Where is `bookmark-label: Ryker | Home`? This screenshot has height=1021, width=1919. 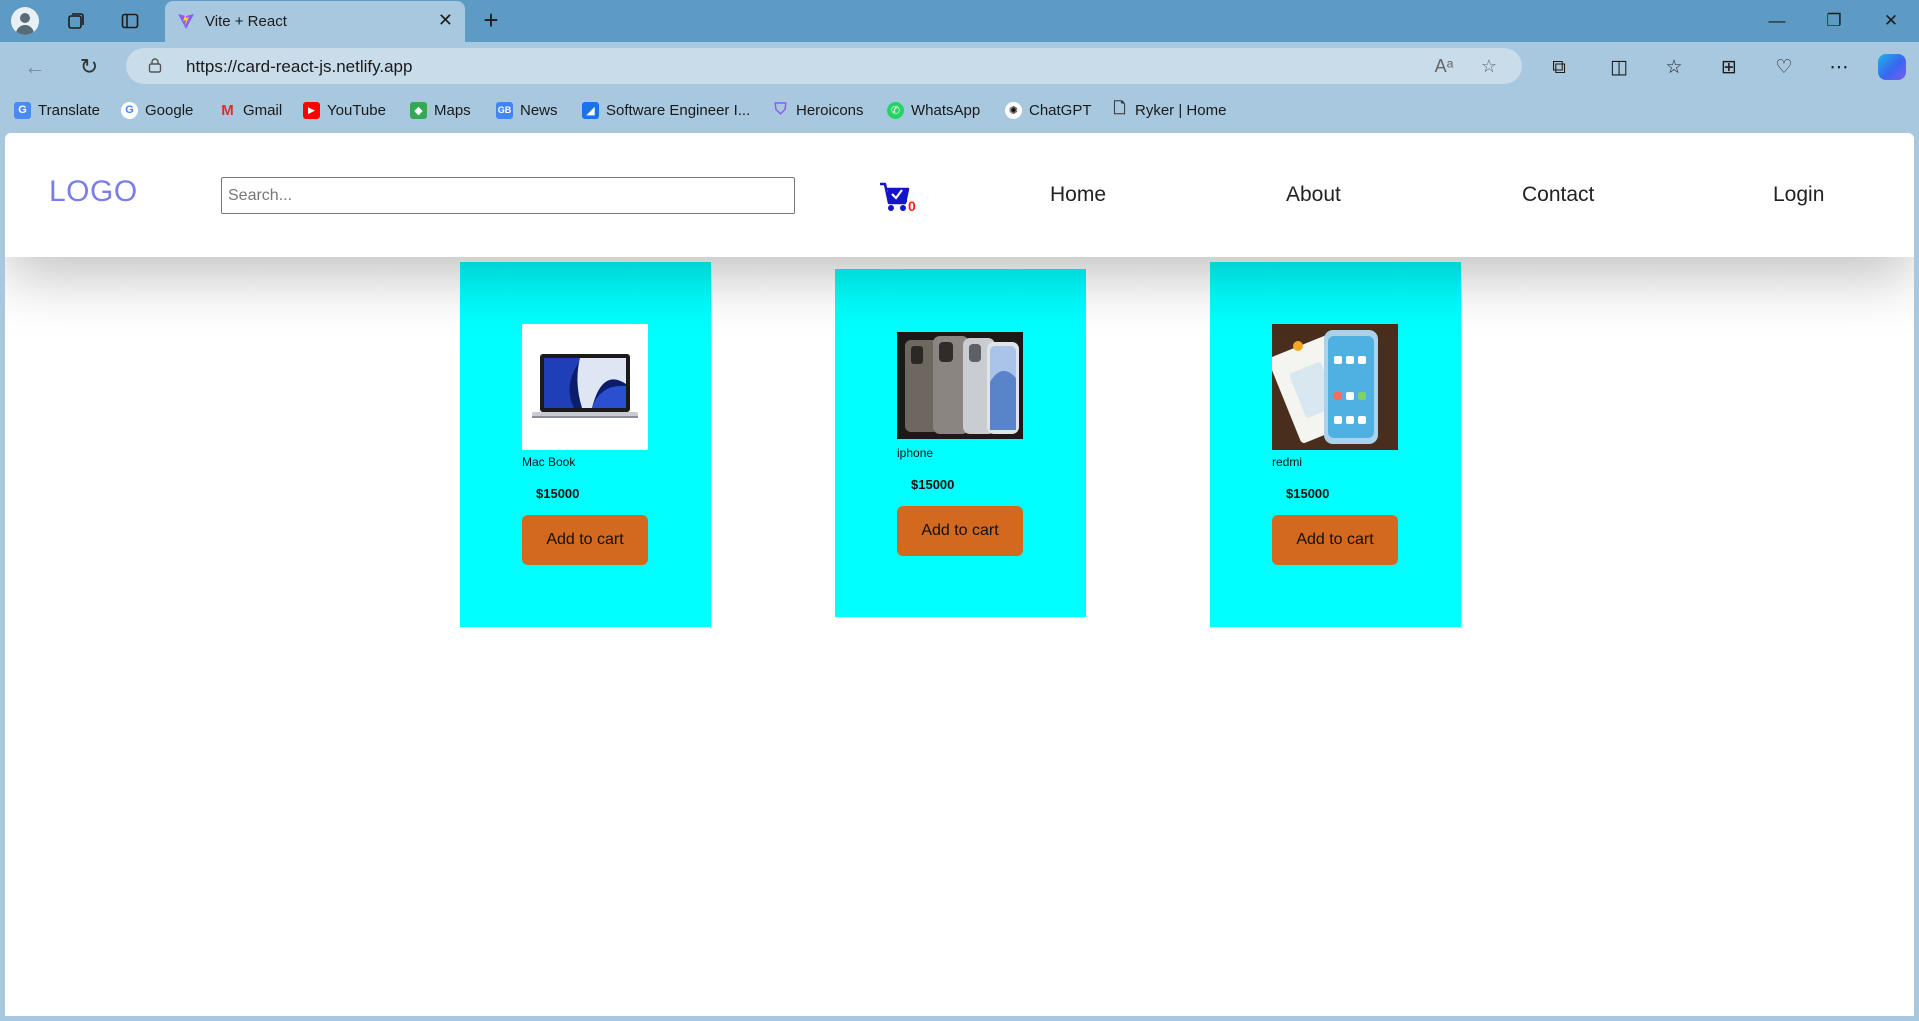 bookmark-label: Ryker | Home is located at coordinates (1181, 110).